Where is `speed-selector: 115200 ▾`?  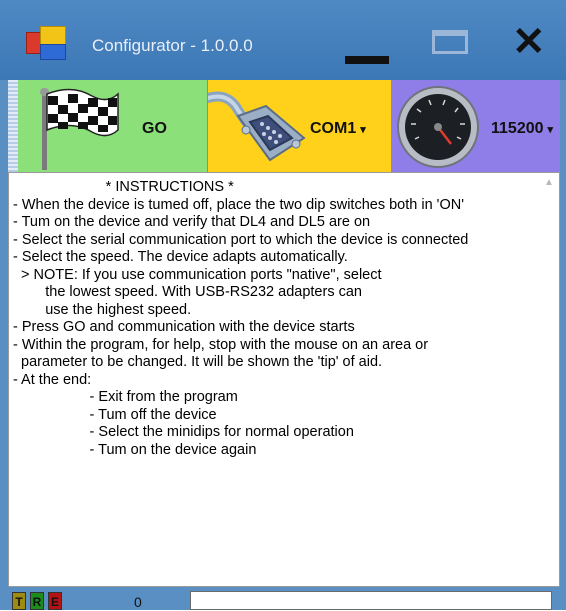 speed-selector: 115200 ▾ is located at coordinates (475, 126).